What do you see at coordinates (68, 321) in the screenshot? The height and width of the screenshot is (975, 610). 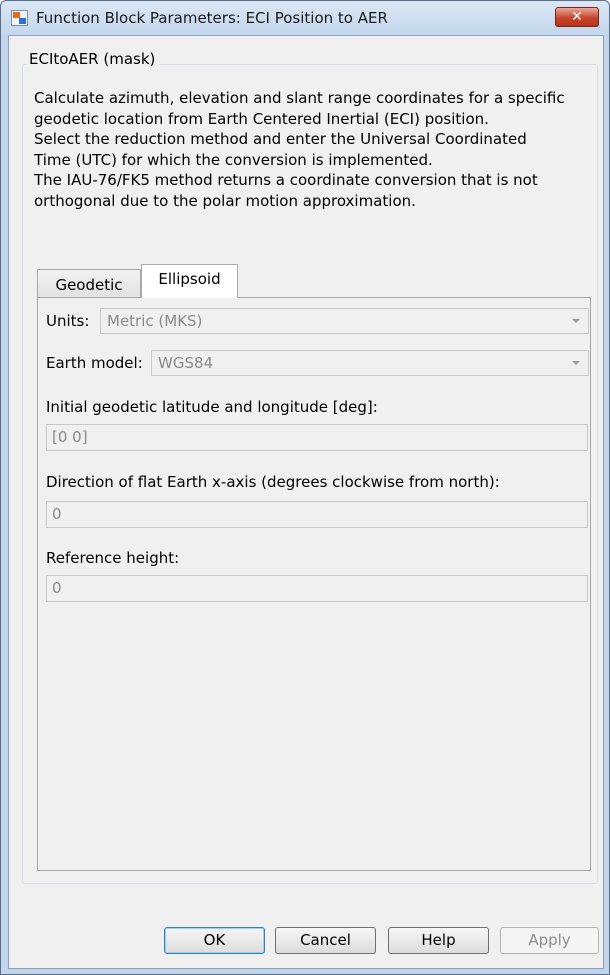 I see `units-label: Units:` at bounding box center [68, 321].